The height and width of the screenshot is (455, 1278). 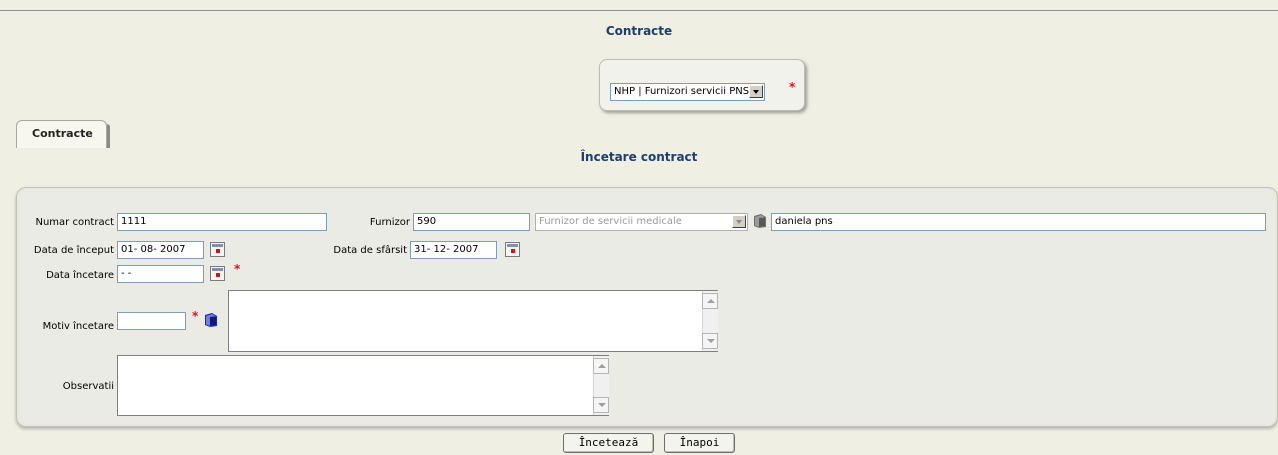 I want to click on inapoi-button: Înapoi, so click(x=699, y=443).